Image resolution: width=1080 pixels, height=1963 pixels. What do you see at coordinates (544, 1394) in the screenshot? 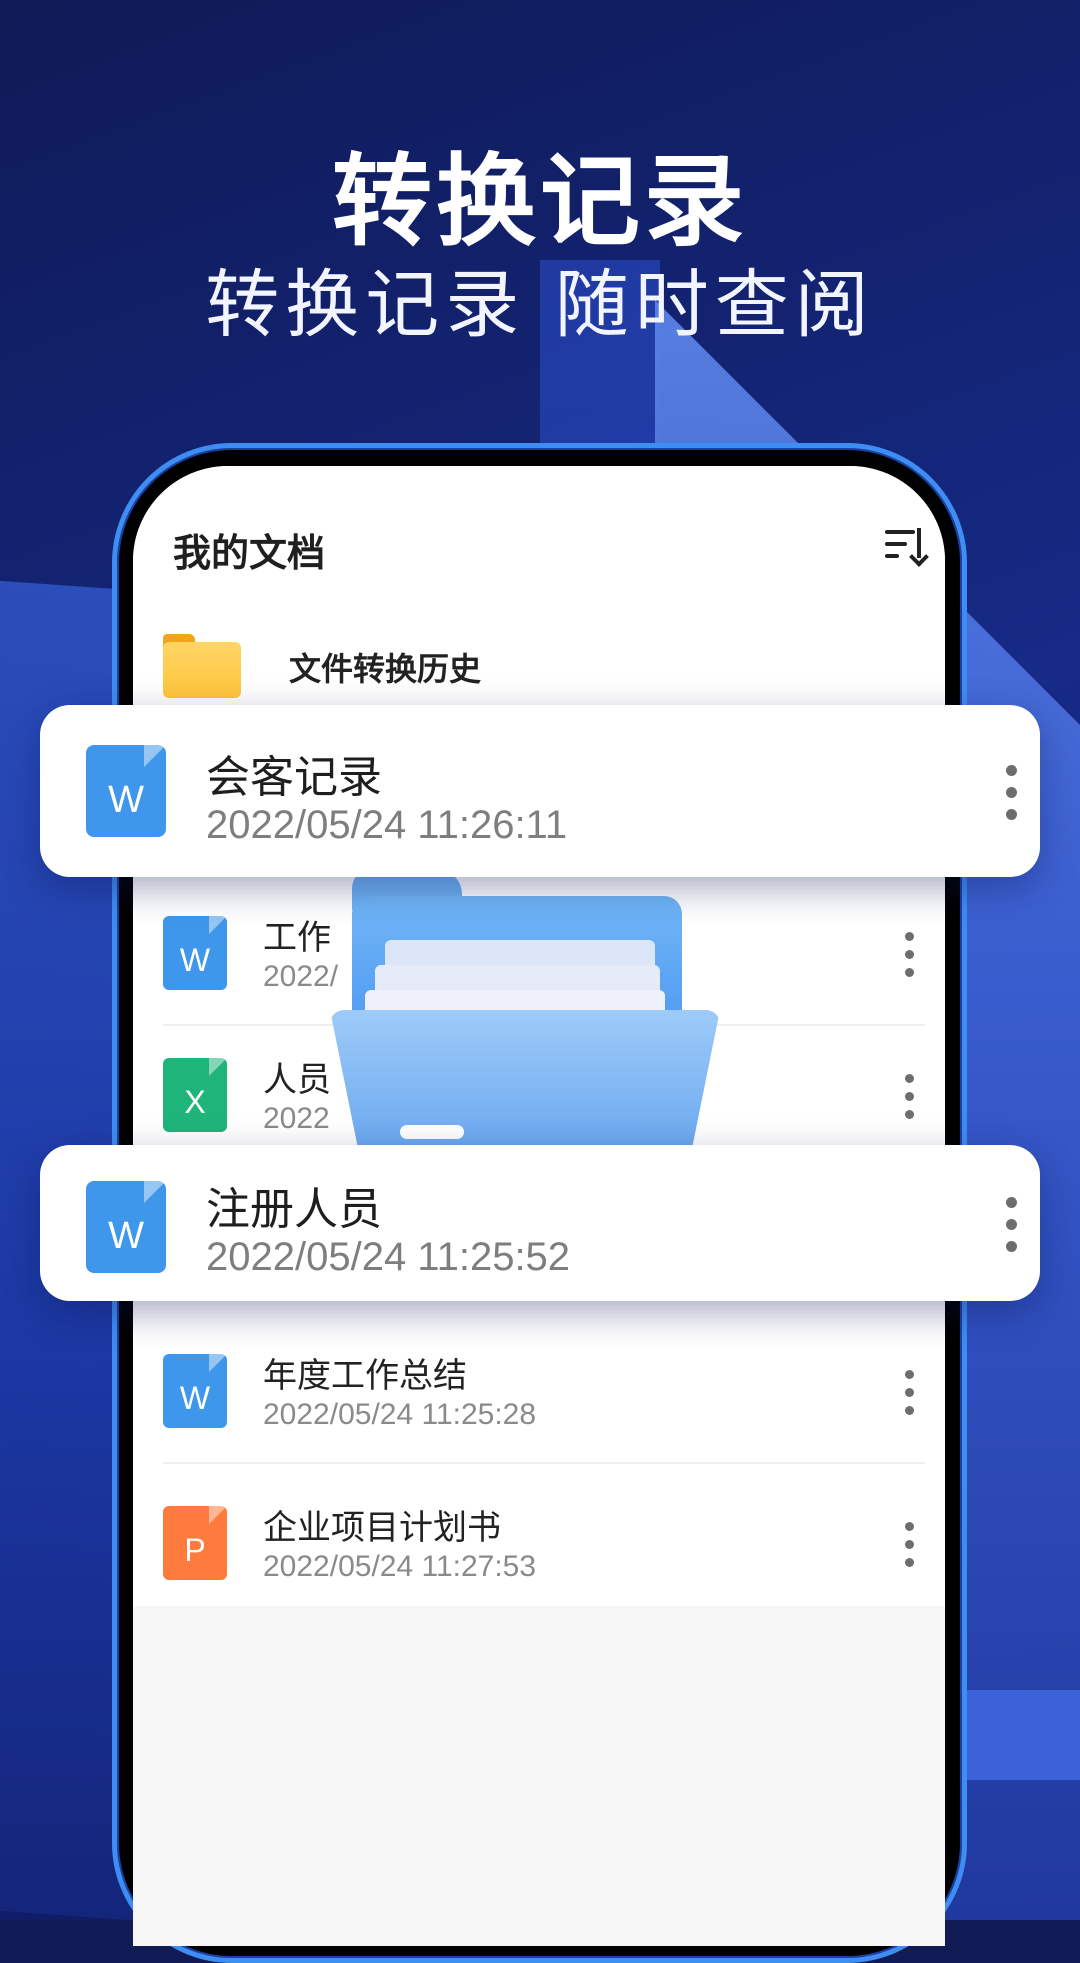
I see `list-item: W 年度工作总结 2022/05/24 11:25:28` at bounding box center [544, 1394].